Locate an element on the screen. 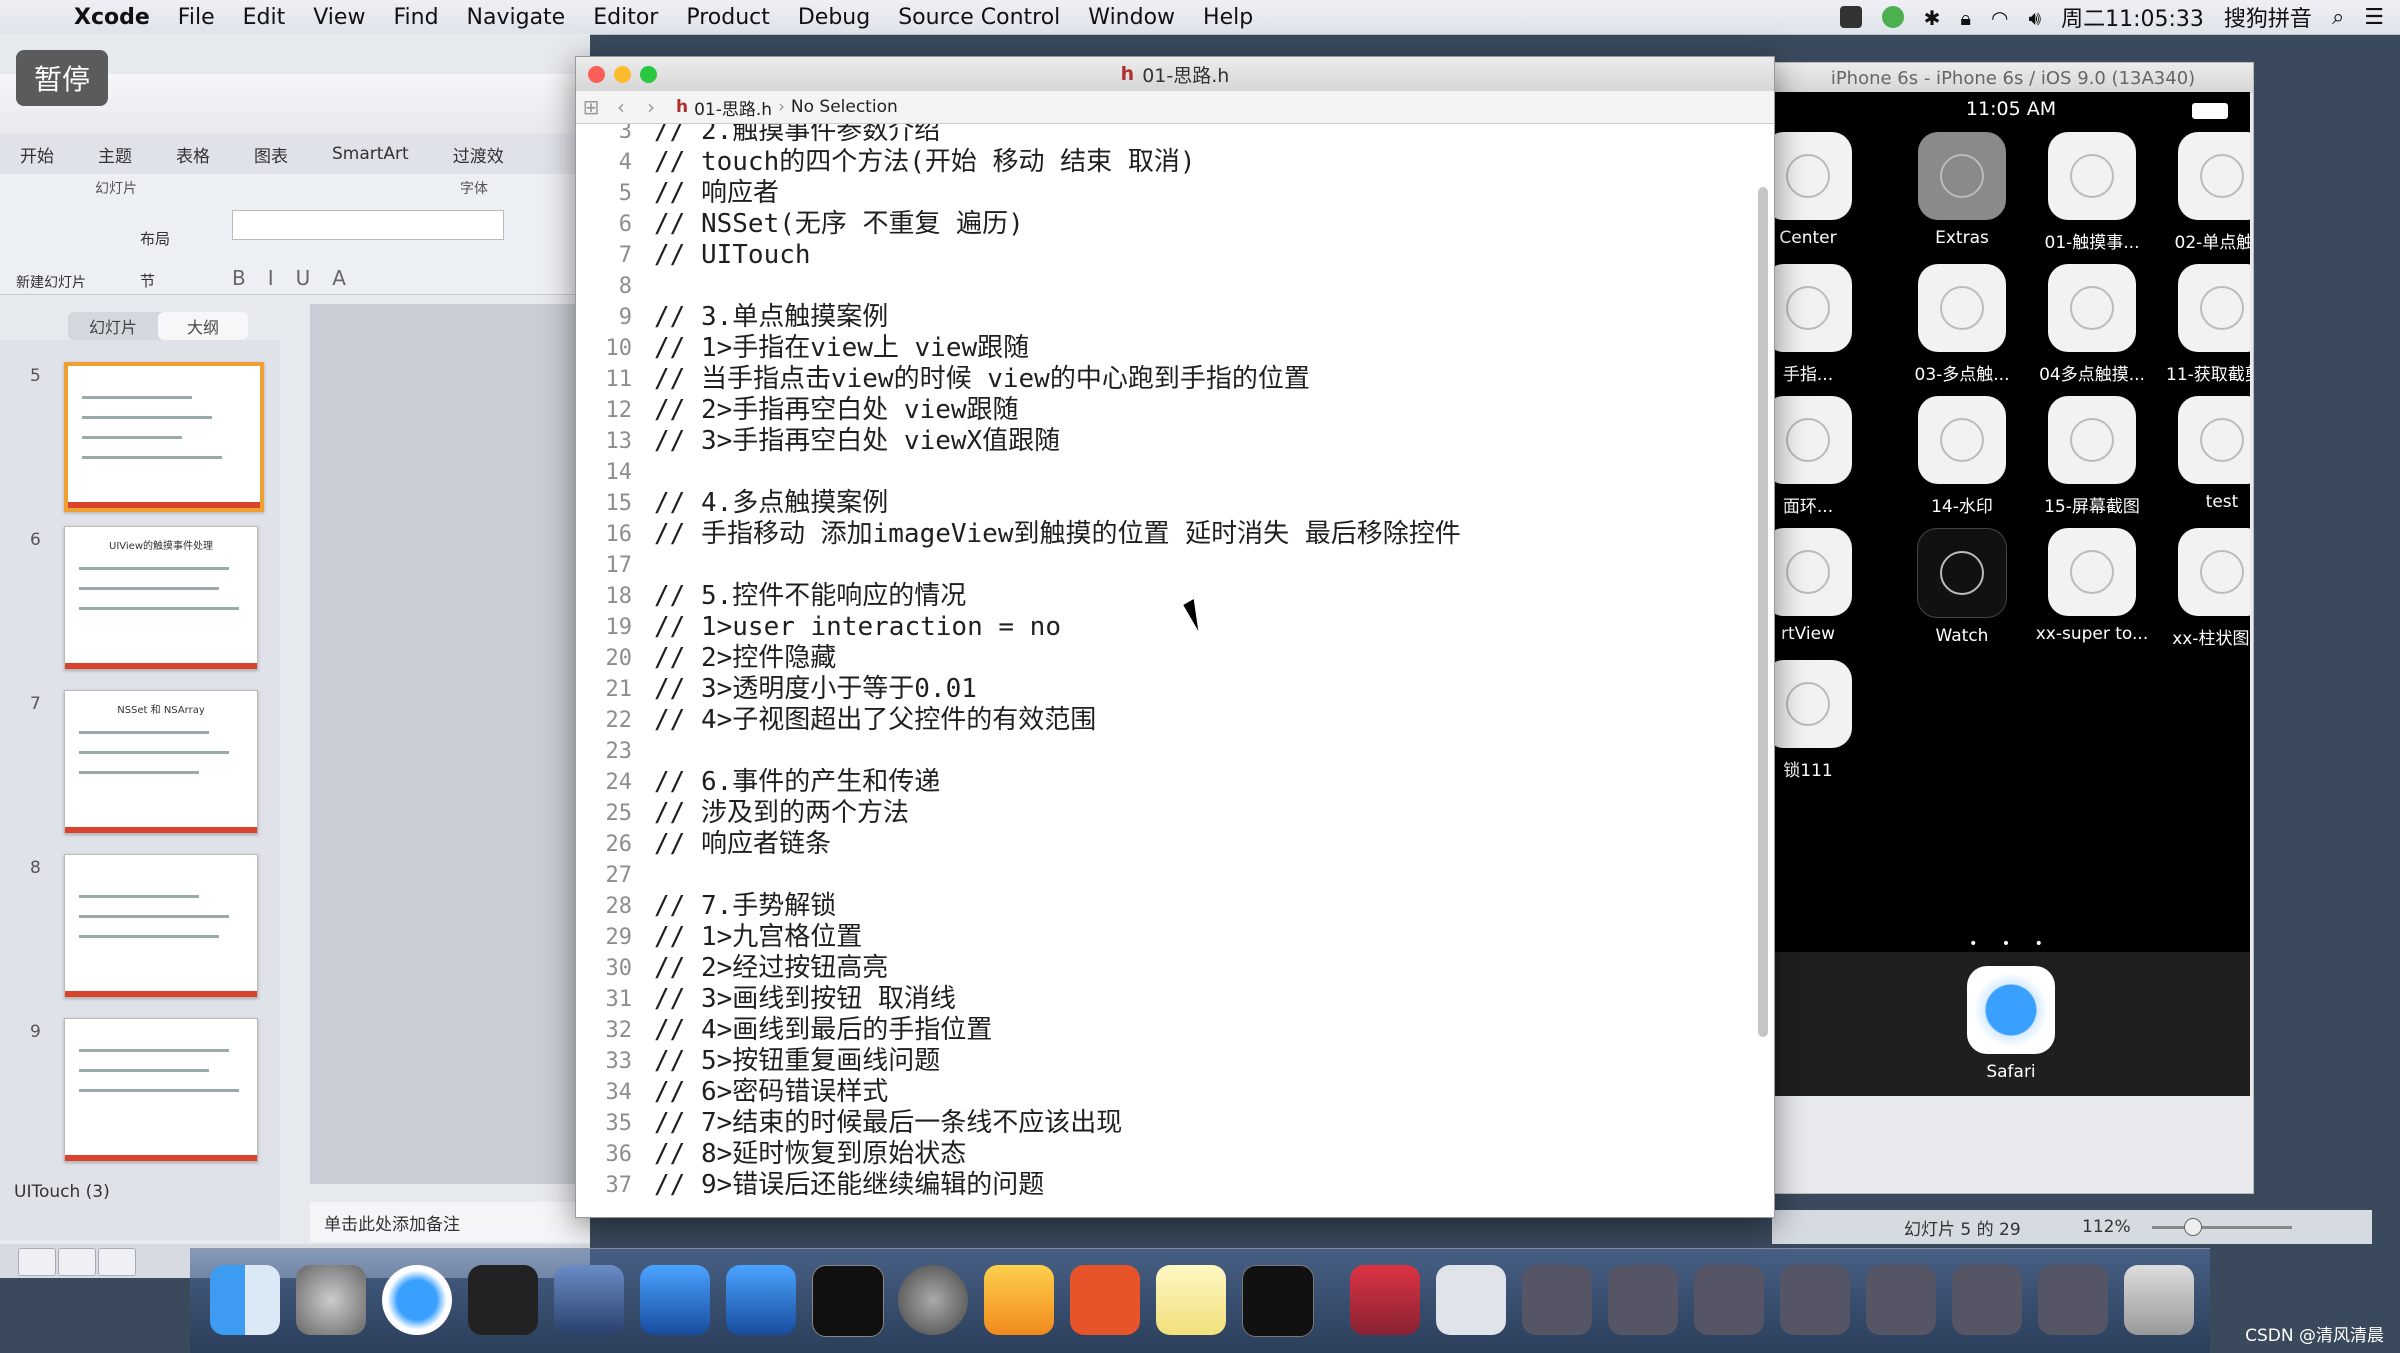 The height and width of the screenshot is (1353, 2400). code-text: // 7>结束的时候最后一条线不应该出现 is located at coordinates (888, 1123).